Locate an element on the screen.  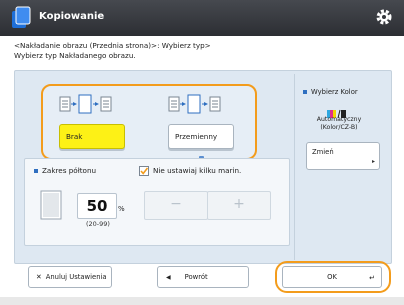
decrease-button: − is located at coordinates (176, 205).